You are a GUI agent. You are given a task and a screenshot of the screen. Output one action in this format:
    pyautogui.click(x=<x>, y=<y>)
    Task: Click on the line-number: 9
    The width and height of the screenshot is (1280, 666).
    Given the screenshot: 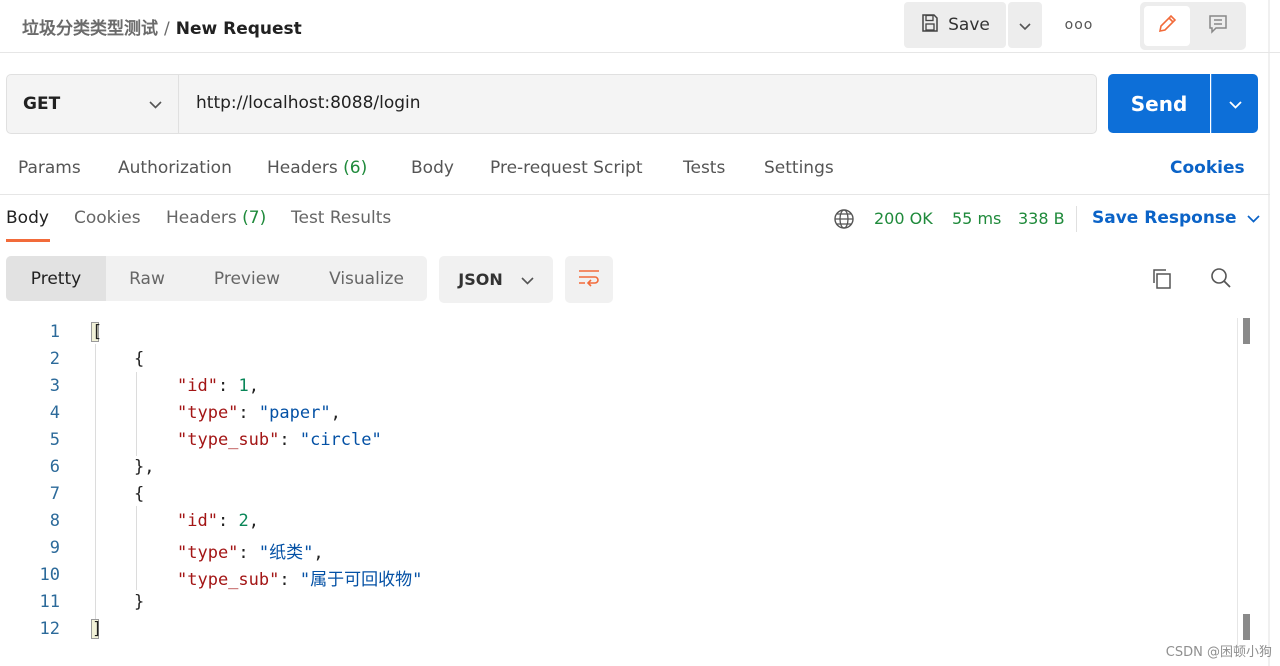 What is the action you would take?
    pyautogui.click(x=54, y=548)
    